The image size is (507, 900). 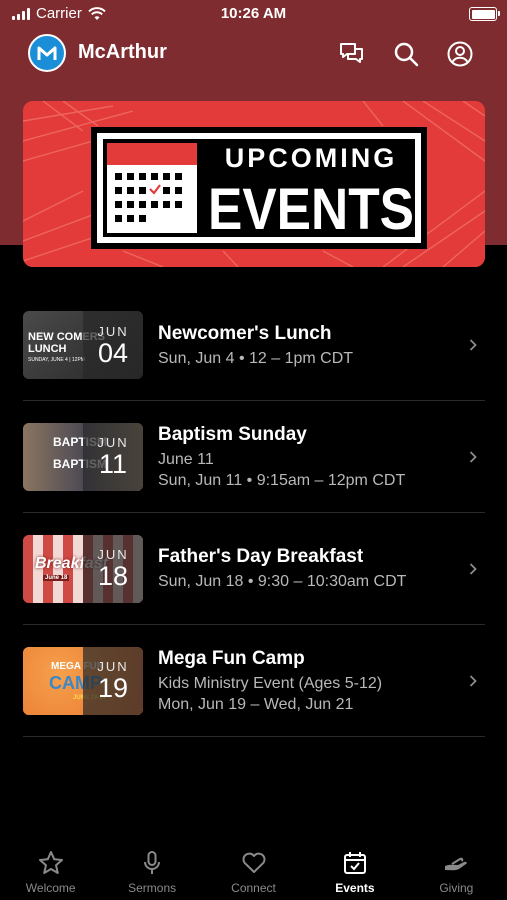 I want to click on tab-label: Giving, so click(x=456, y=888).